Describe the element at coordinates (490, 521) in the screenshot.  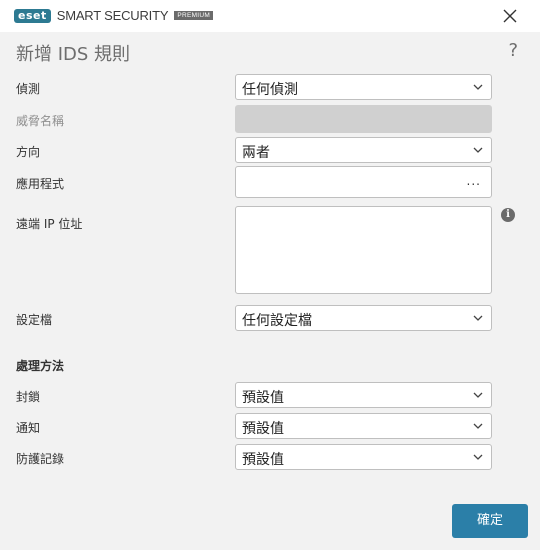
I see `ok-button: 確定` at that location.